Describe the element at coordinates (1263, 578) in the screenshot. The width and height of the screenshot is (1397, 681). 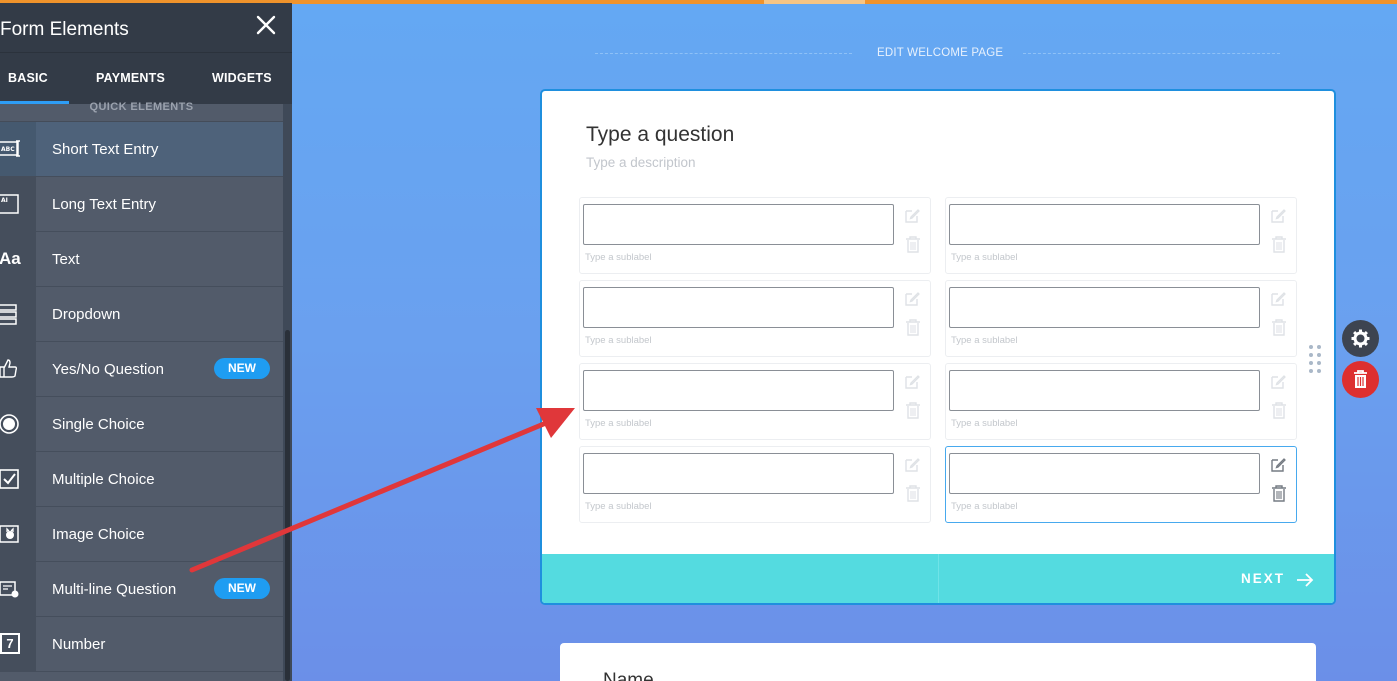
I see `next-button: NEXT` at that location.